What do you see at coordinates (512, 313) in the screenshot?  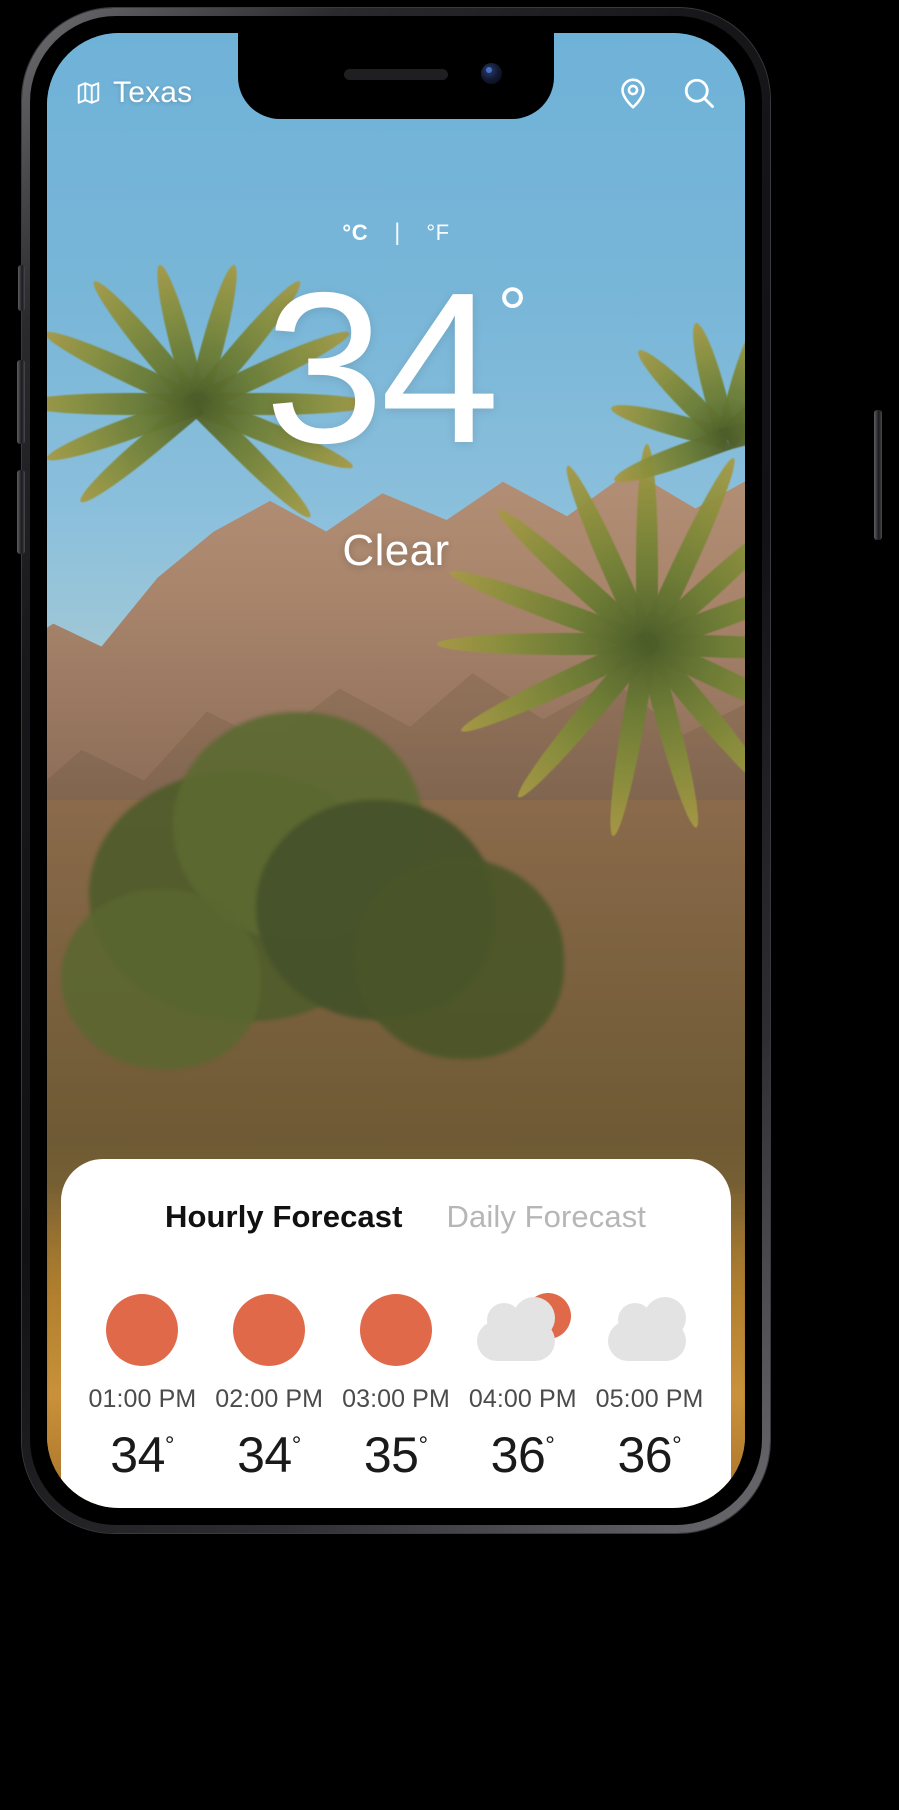 I see `current-degree-symbol: °` at bounding box center [512, 313].